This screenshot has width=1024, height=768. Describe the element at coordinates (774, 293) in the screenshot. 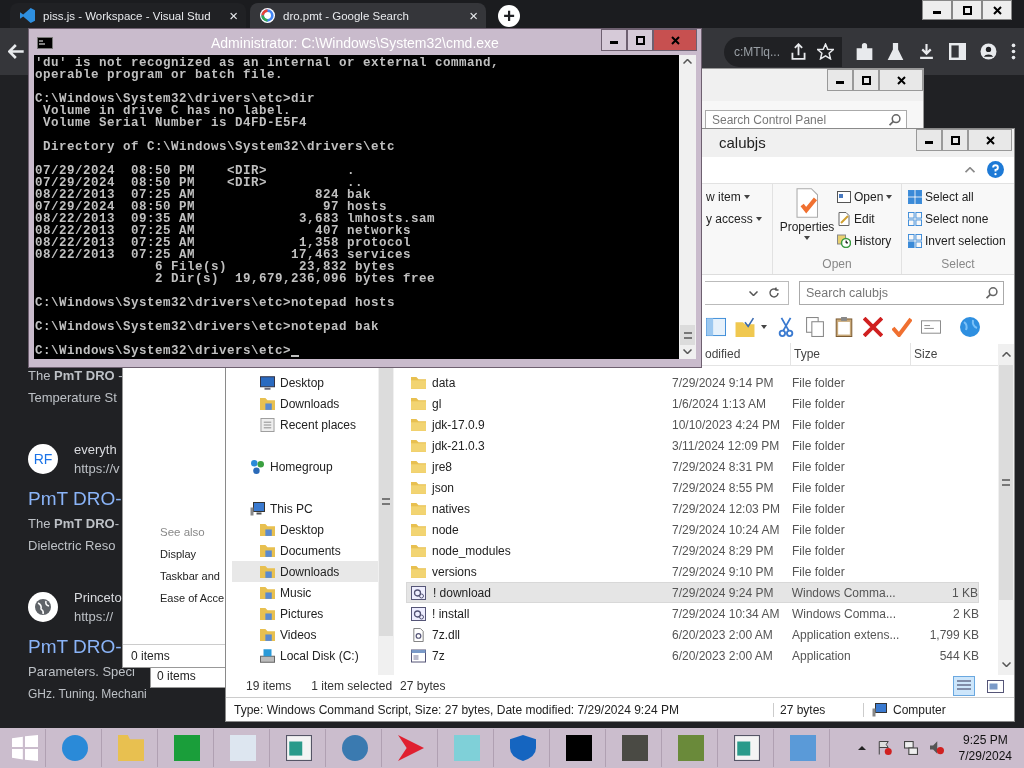

I see `refresh-icon` at that location.